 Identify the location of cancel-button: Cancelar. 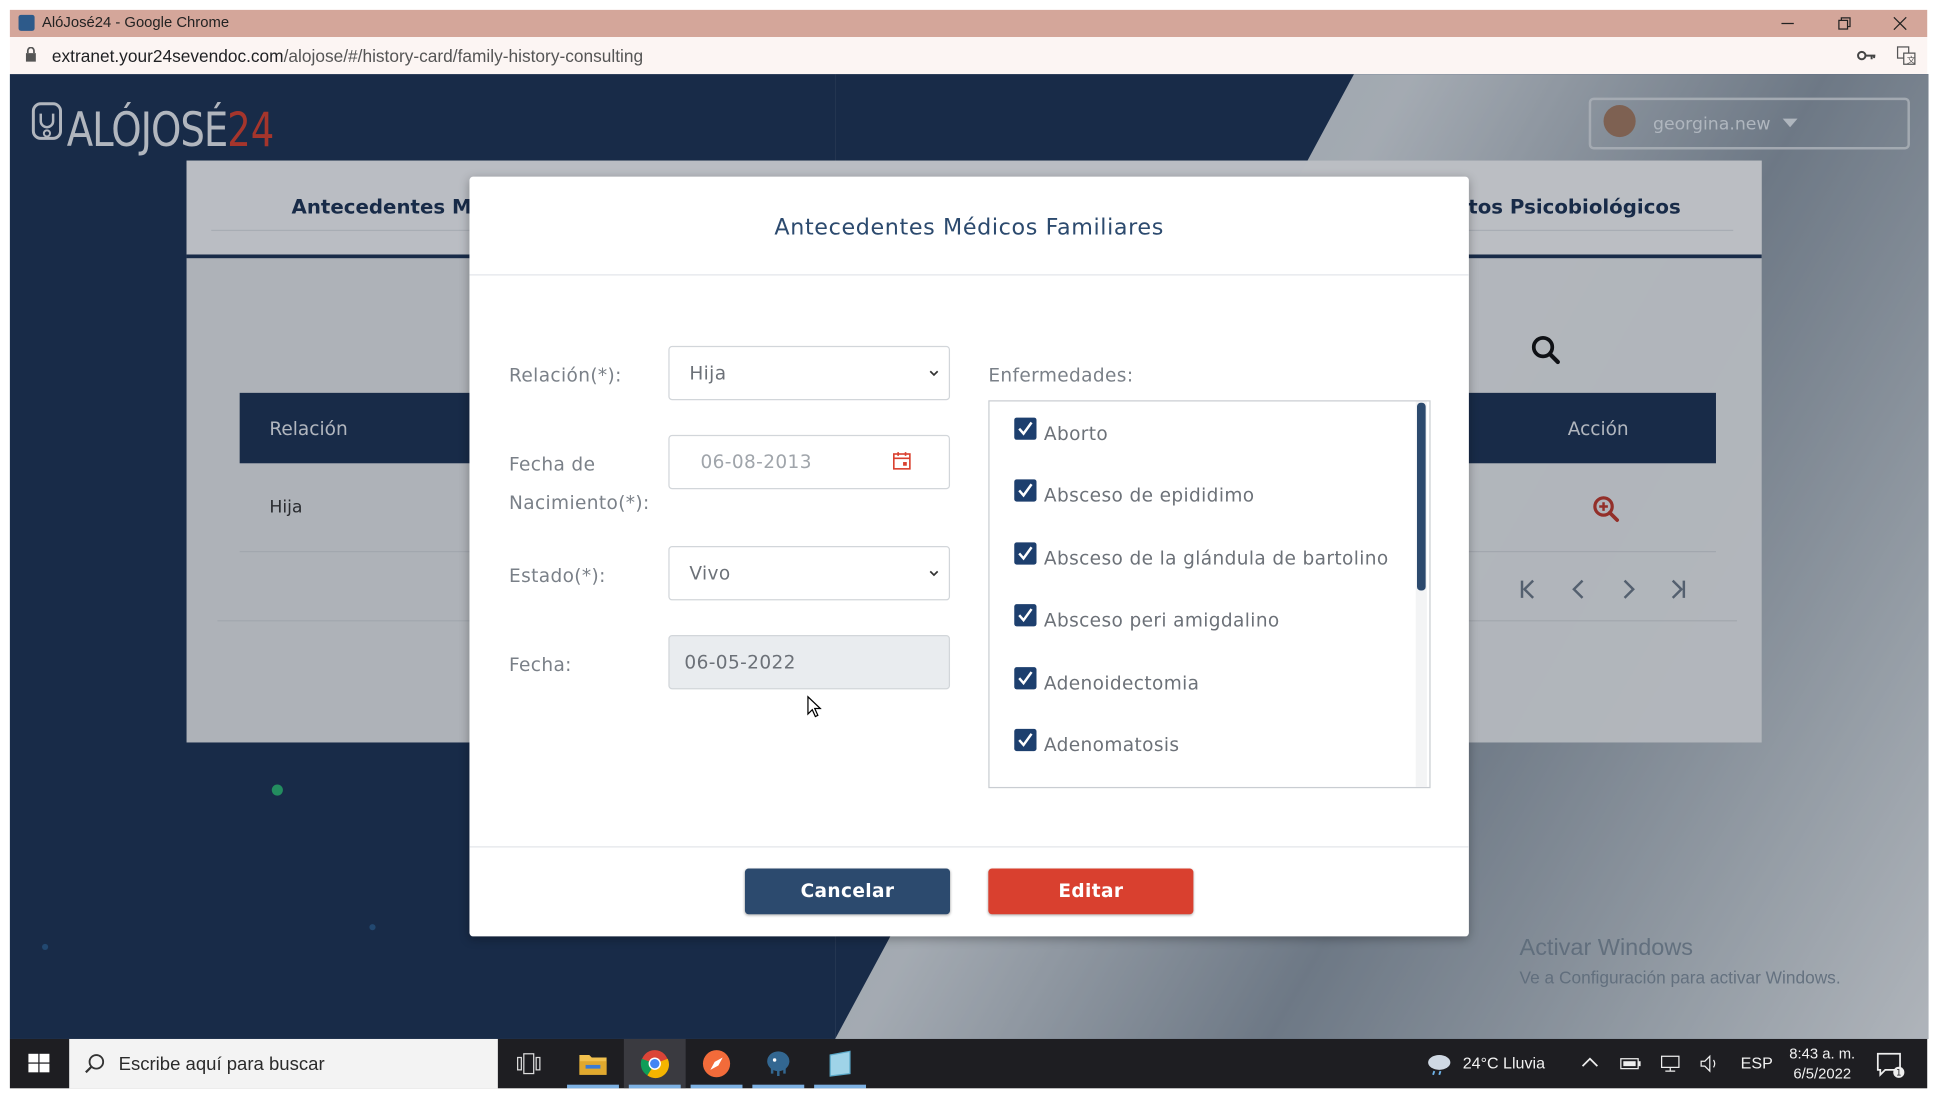
(847, 891).